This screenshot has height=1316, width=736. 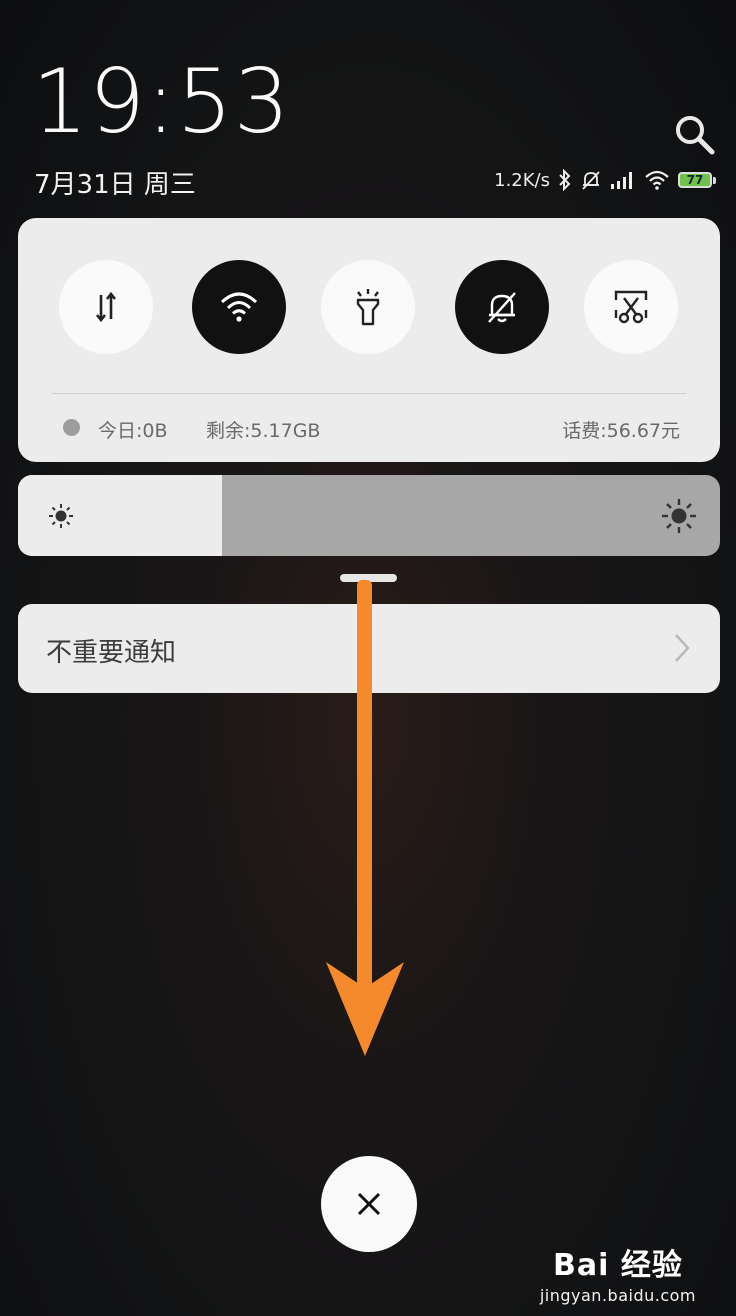 I want to click on close-button, so click(x=369, y=1204).